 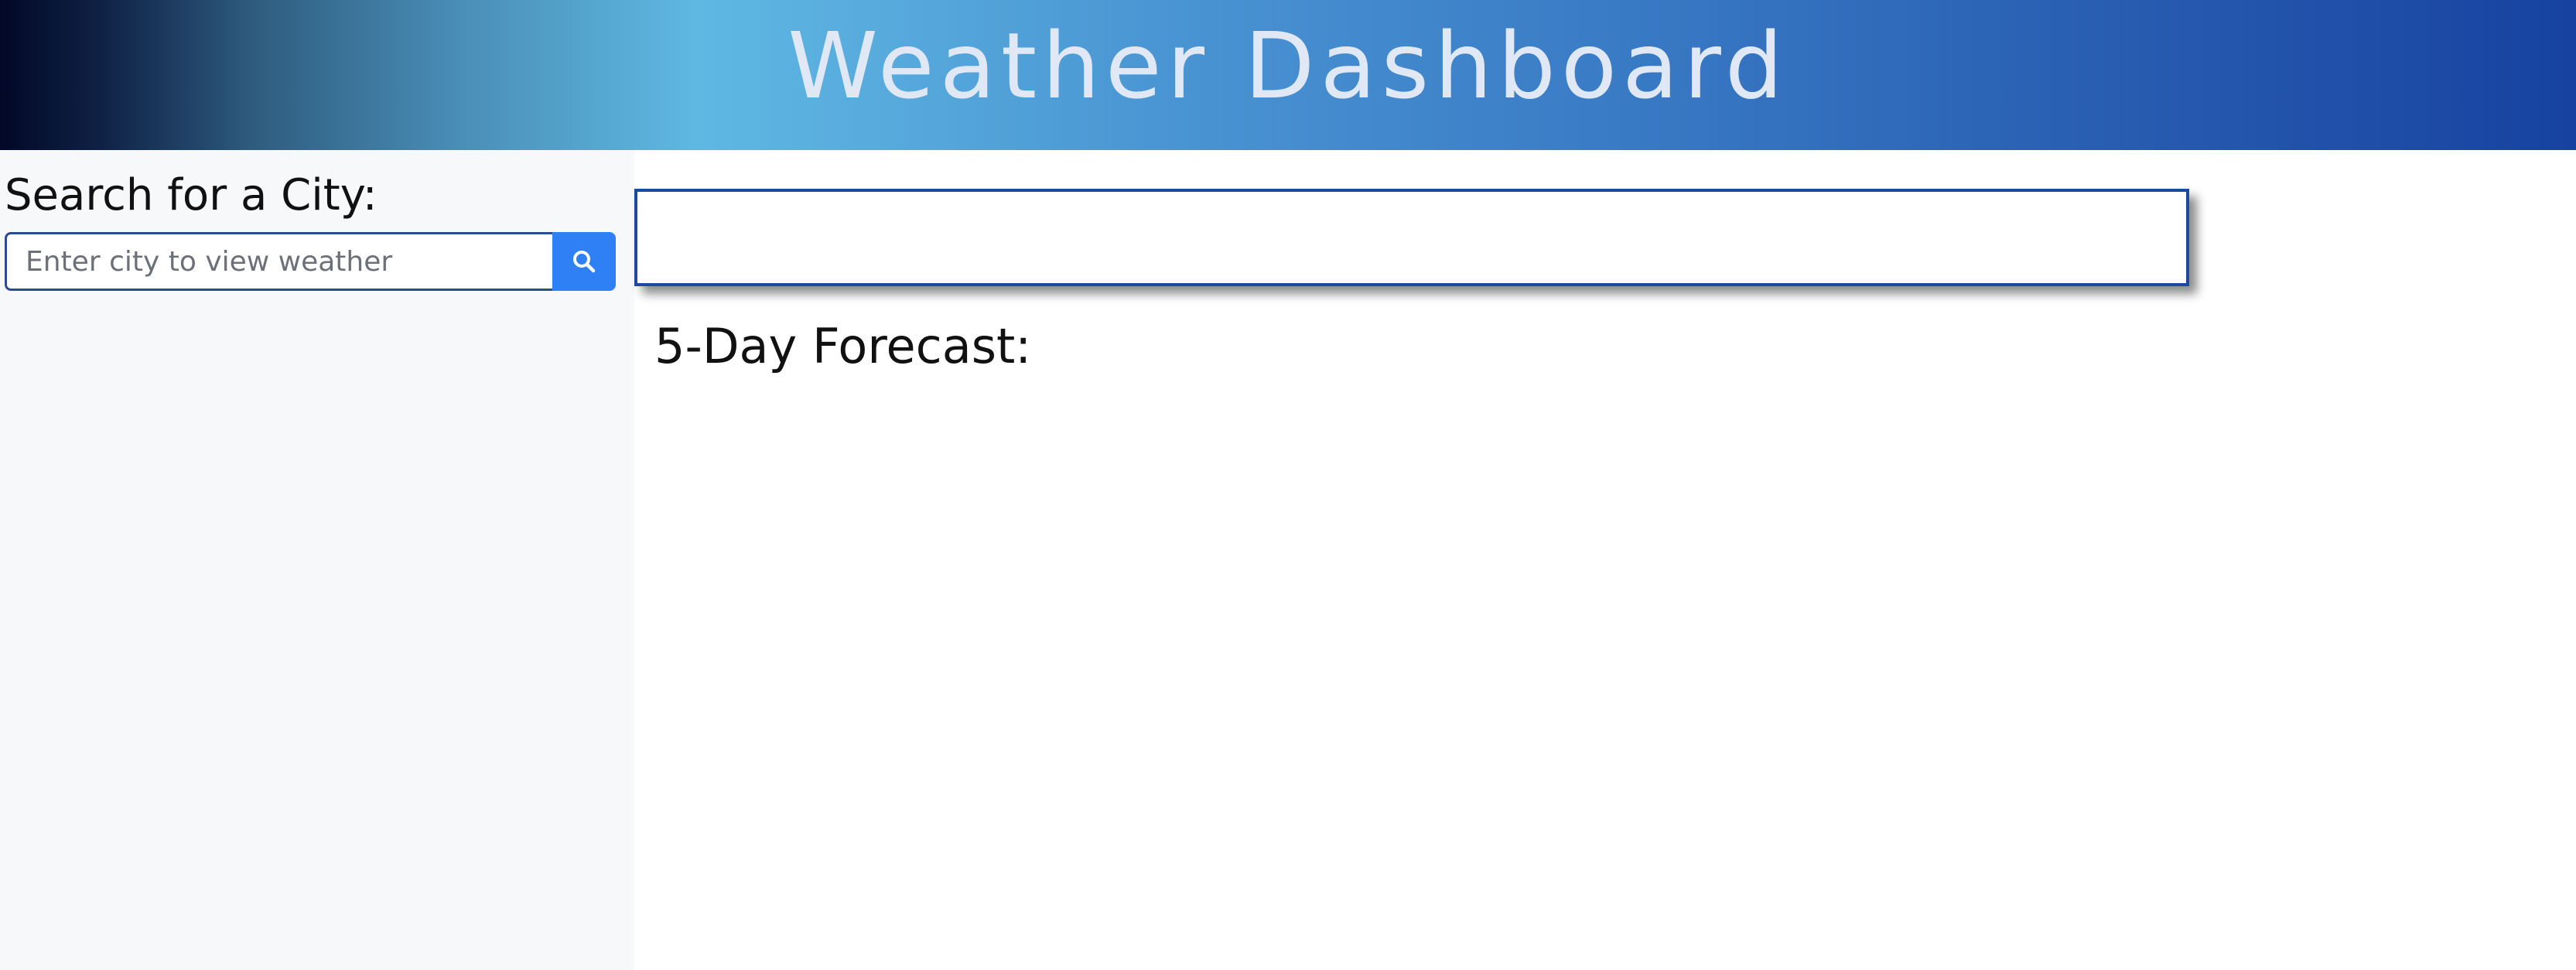 What do you see at coordinates (1411, 237) in the screenshot?
I see `current-weather-card` at bounding box center [1411, 237].